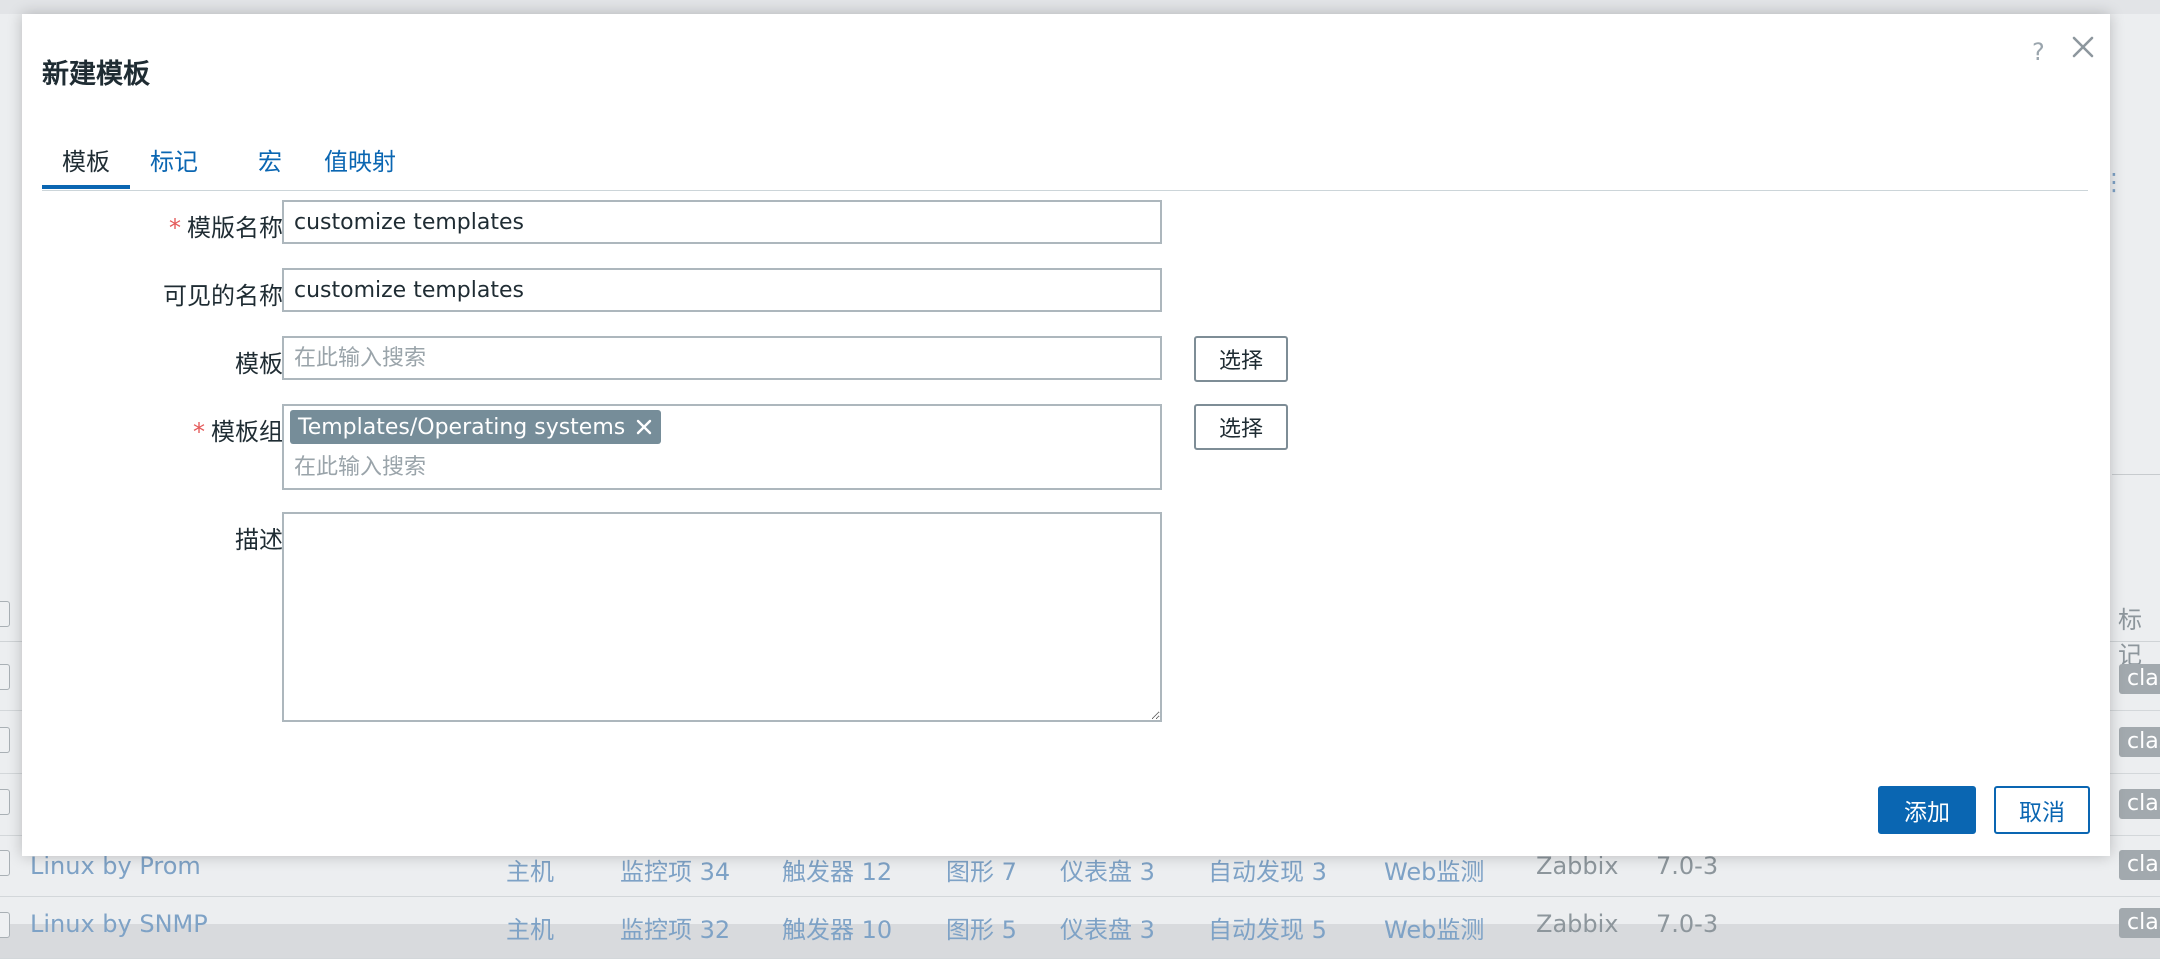 This screenshot has width=2160, height=959. What do you see at coordinates (1241, 427) in the screenshot?
I see `template-groups-select-button: 选择` at bounding box center [1241, 427].